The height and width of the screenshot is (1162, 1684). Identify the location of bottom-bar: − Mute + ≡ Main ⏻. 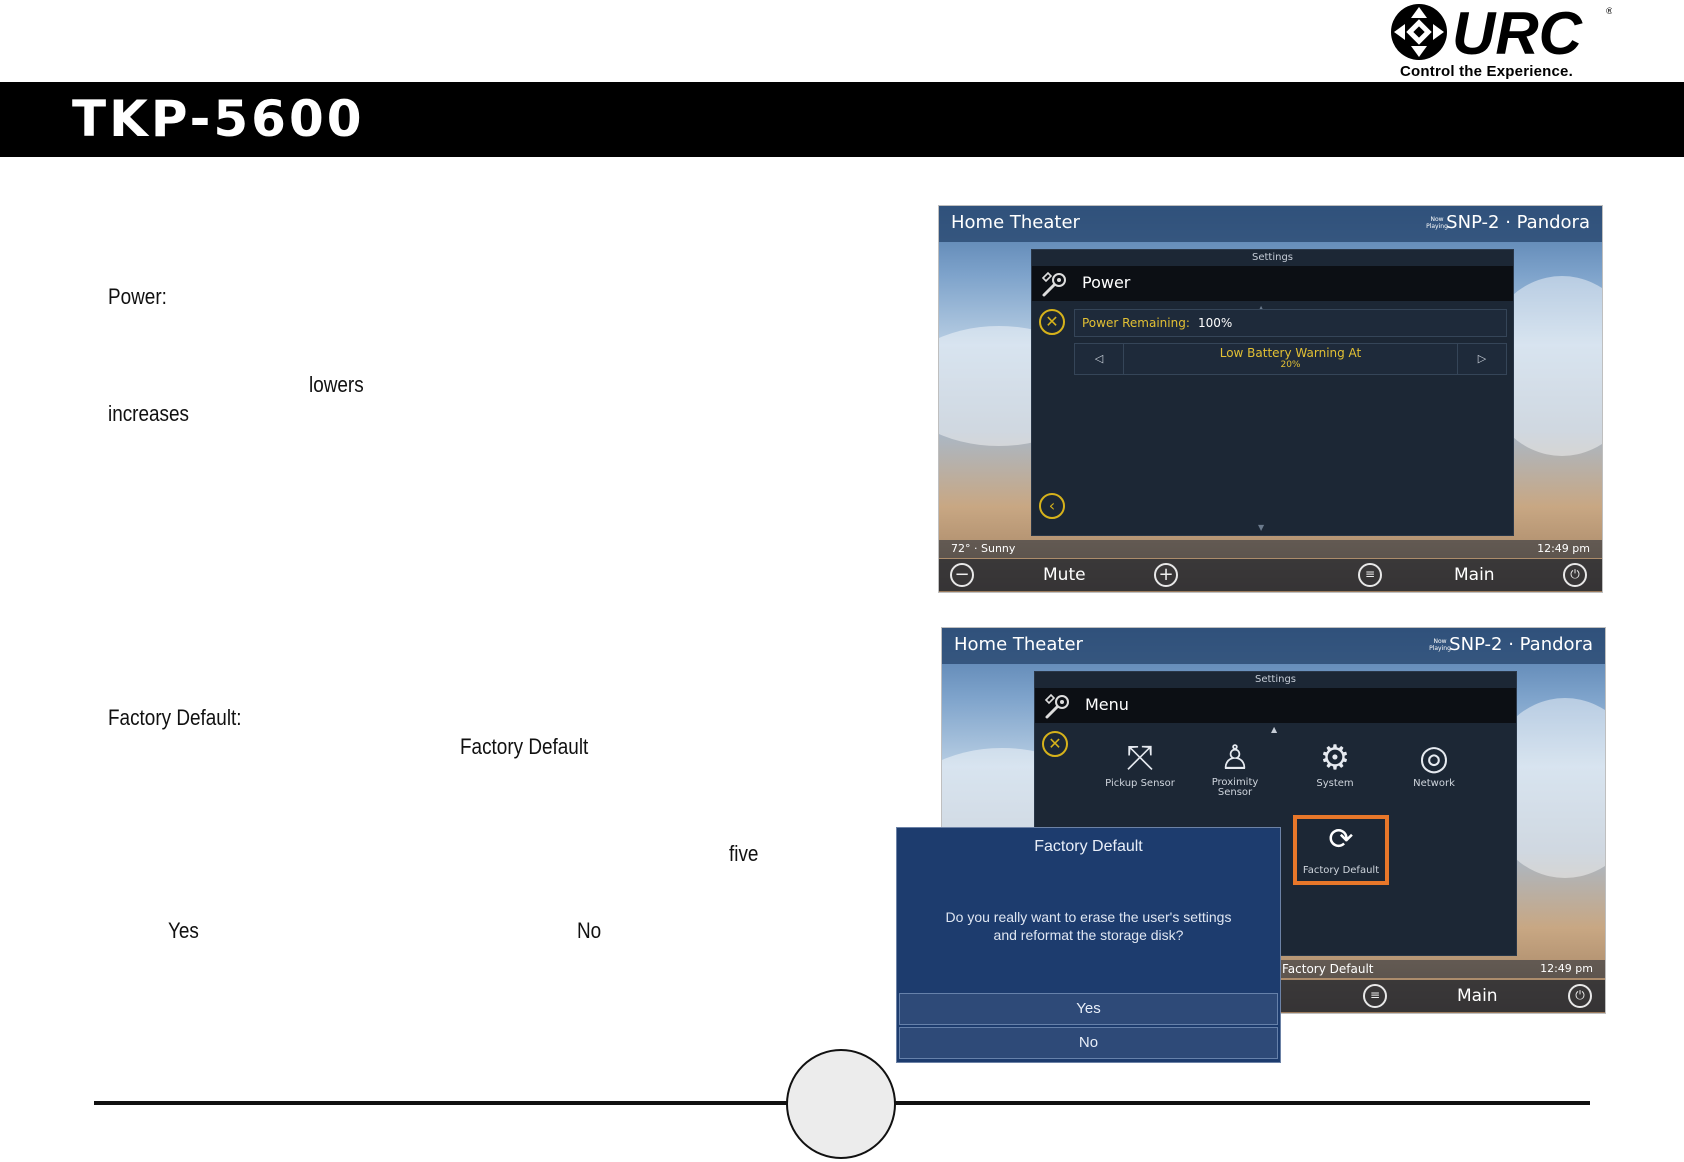
(1270, 575).